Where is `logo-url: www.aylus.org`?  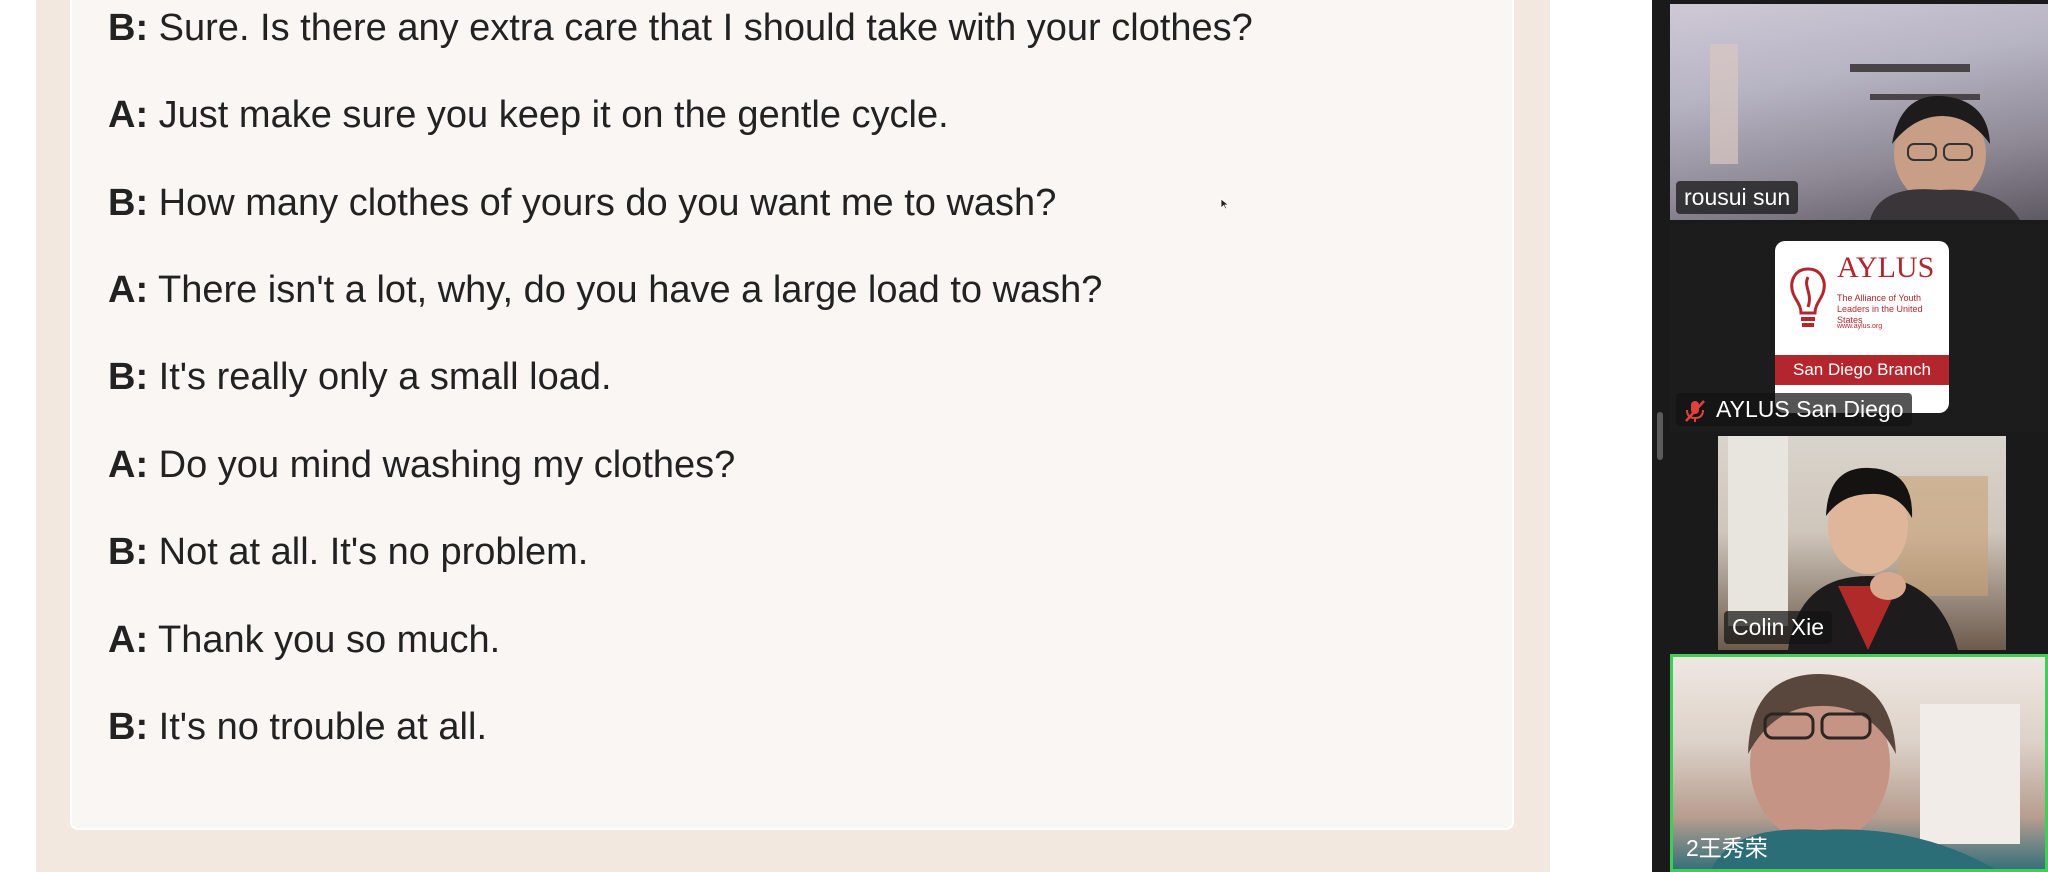
logo-url: www.aylus.org is located at coordinates (1860, 326).